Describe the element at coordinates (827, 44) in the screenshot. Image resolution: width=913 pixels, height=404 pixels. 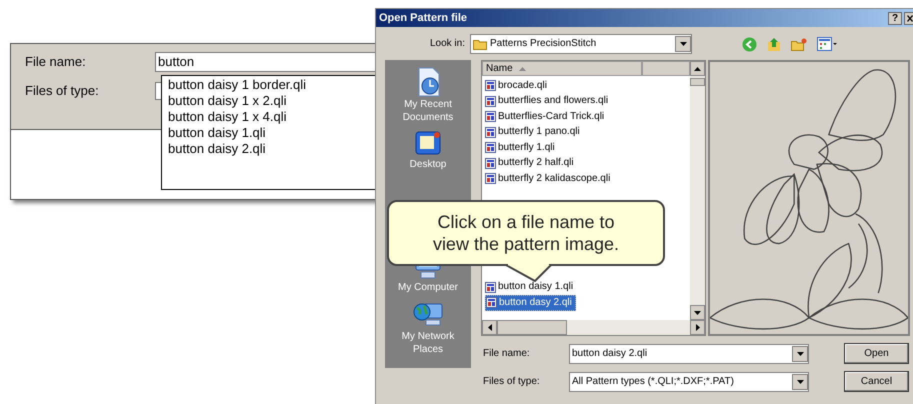
I see `view-menu-icon` at that location.